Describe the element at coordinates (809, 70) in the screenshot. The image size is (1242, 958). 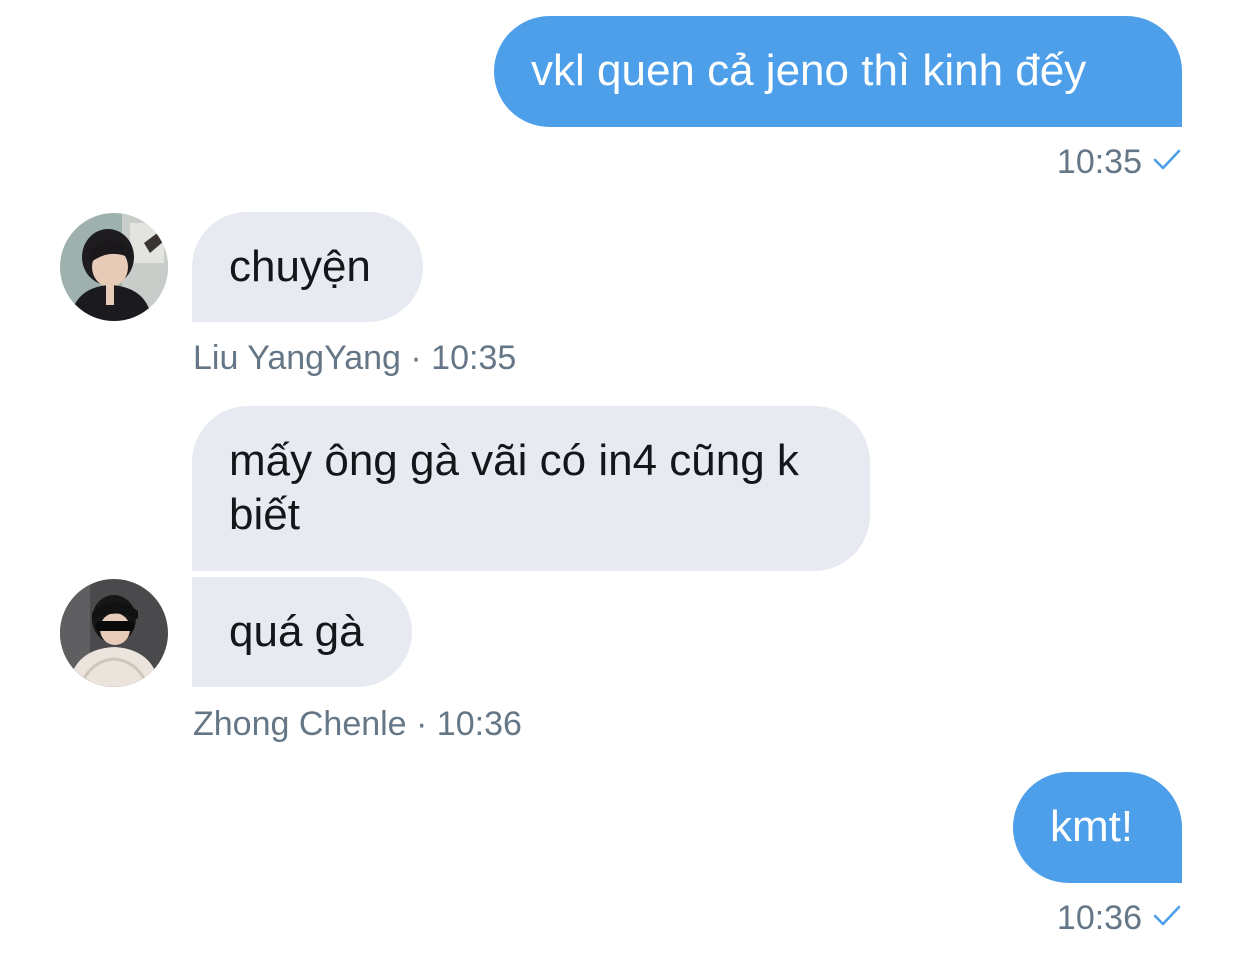
I see `message-text: vkl quen cả jeno thì kinh đếy` at that location.